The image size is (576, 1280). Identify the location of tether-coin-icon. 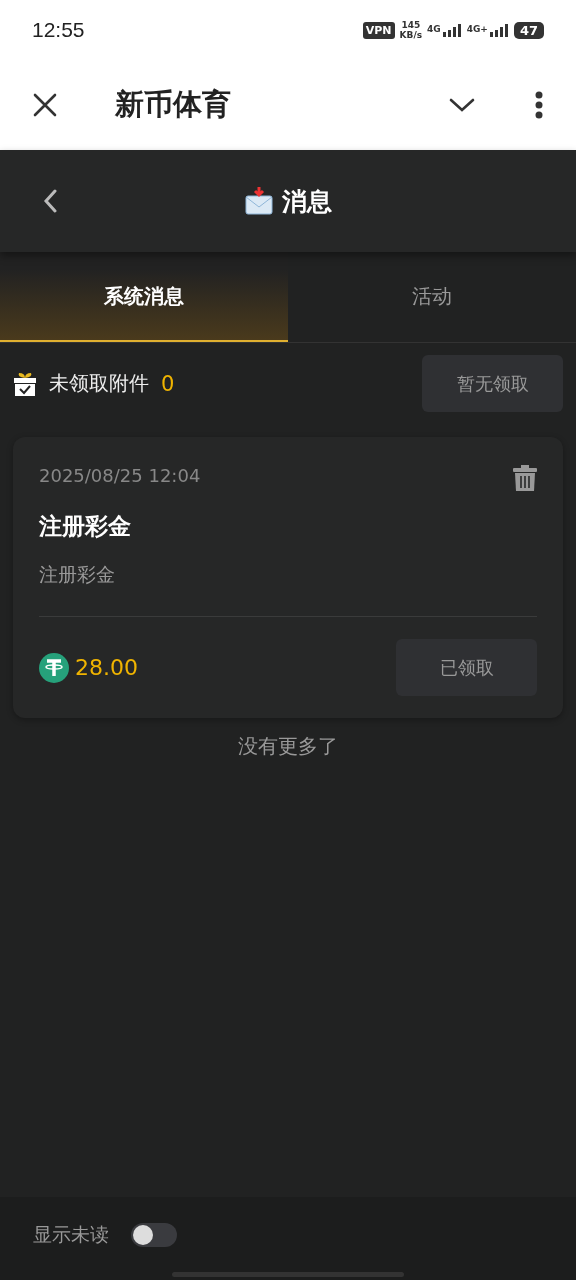
(54, 667).